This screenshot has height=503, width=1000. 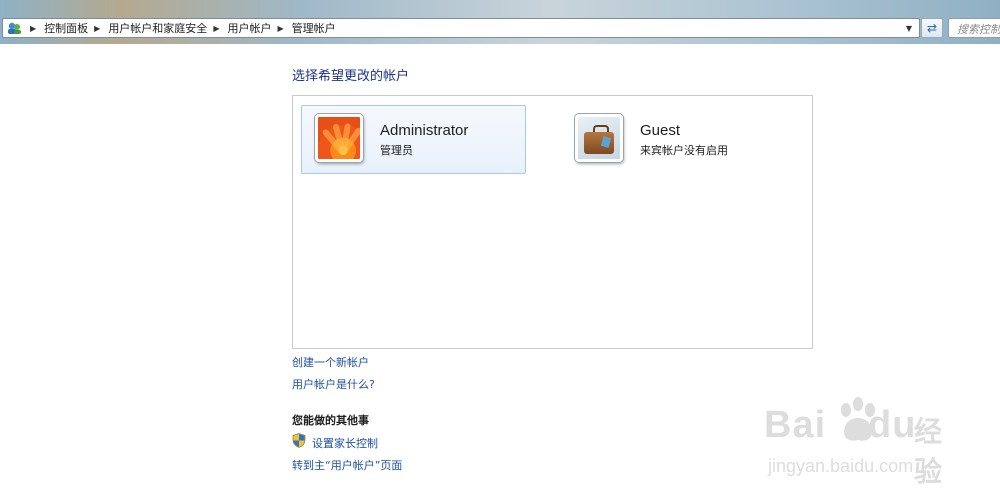 What do you see at coordinates (345, 443) in the screenshot?
I see `parental-controls-link: 设置家长控制` at bounding box center [345, 443].